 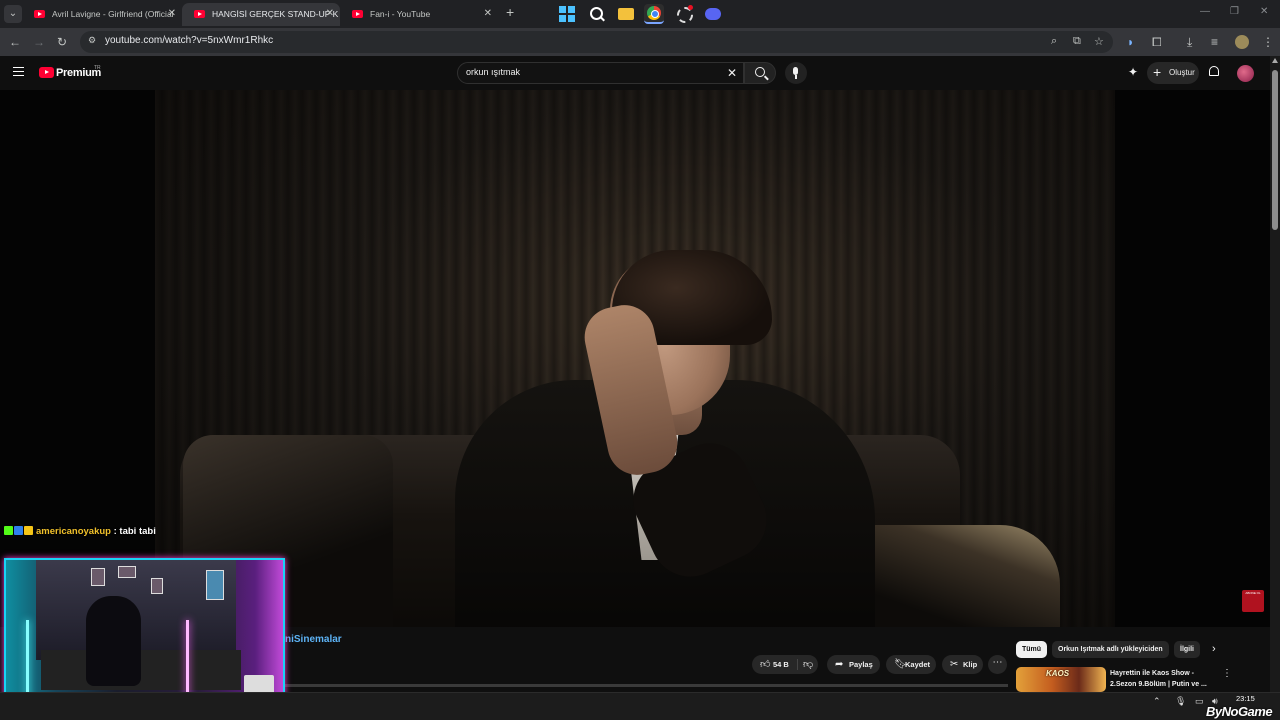 I want to click on chevron-right-icon: ›, so click(x=1214, y=649).